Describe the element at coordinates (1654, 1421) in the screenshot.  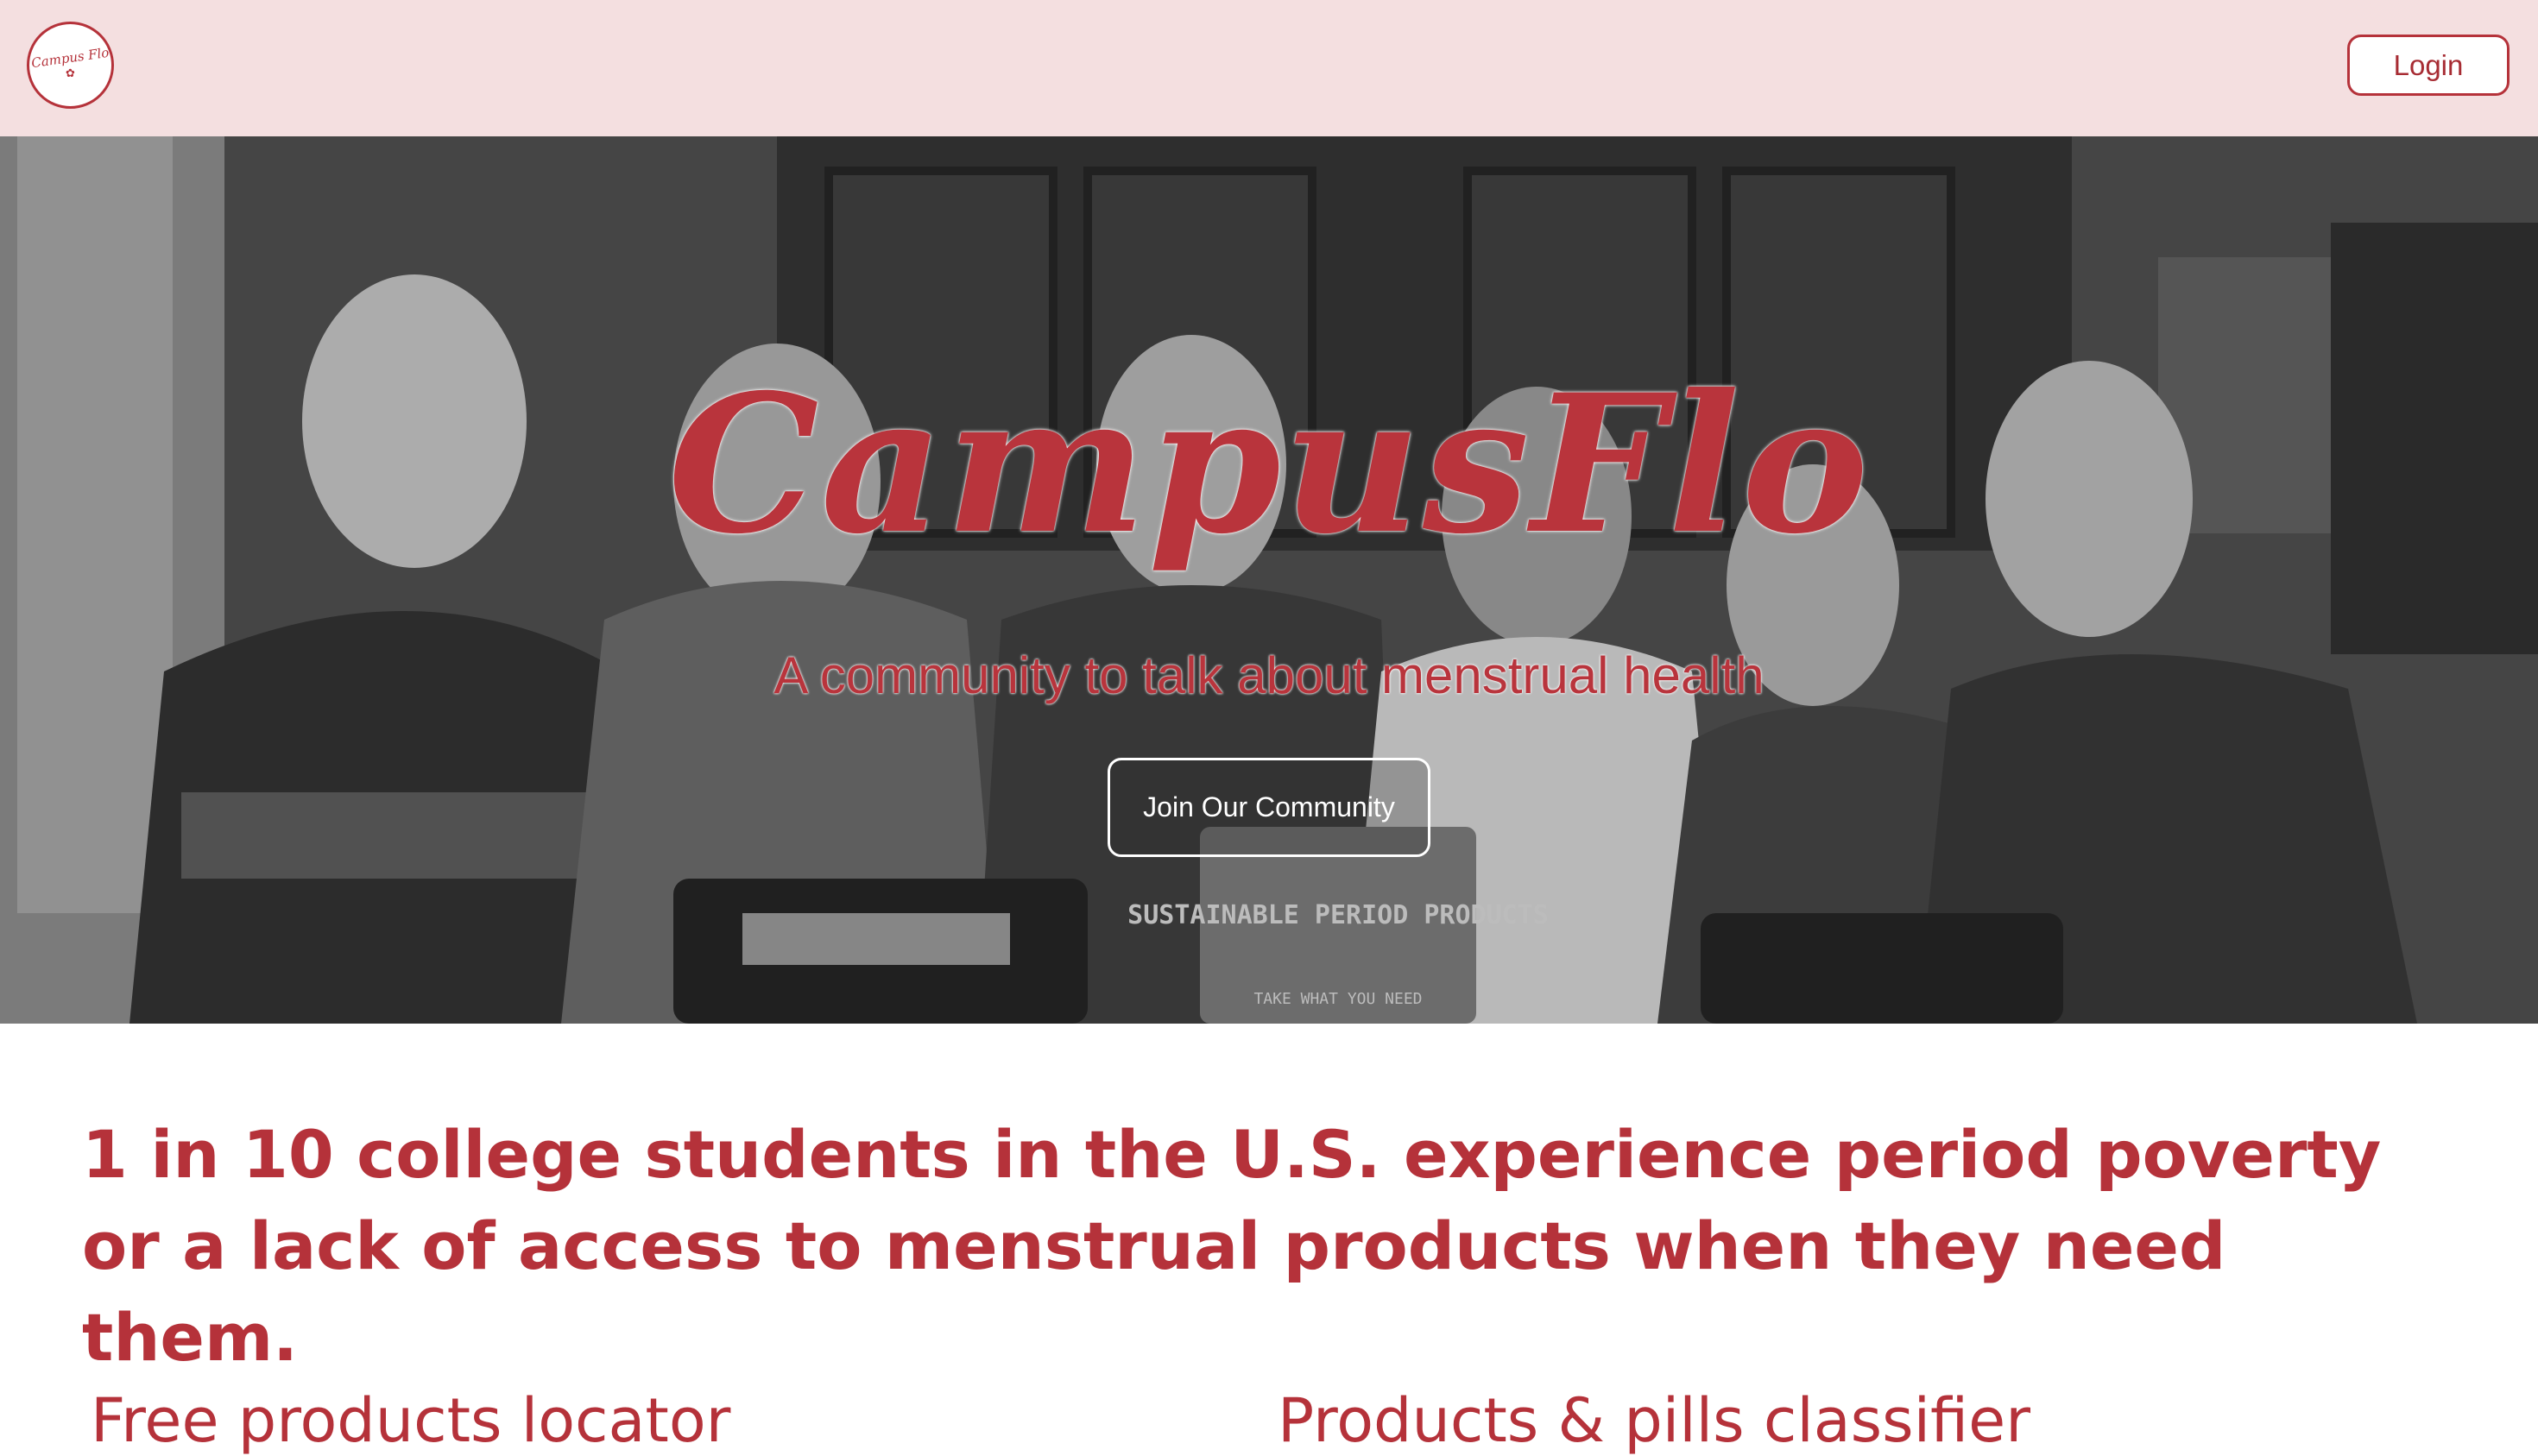
I see `feature-classifier-heading: Products & pills classifier` at that location.